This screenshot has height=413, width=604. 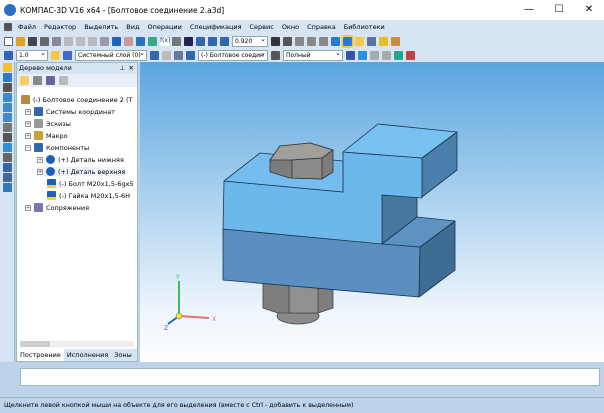 What do you see at coordinates (164, 27) in the screenshot?
I see `menu-operations: Операции` at bounding box center [164, 27].